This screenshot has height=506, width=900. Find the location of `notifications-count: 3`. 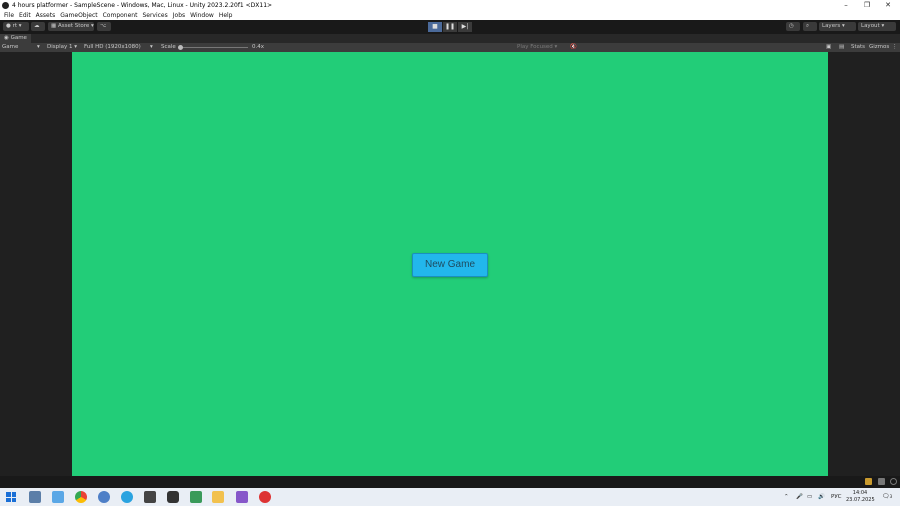

notifications-count: 3 is located at coordinates (891, 496).